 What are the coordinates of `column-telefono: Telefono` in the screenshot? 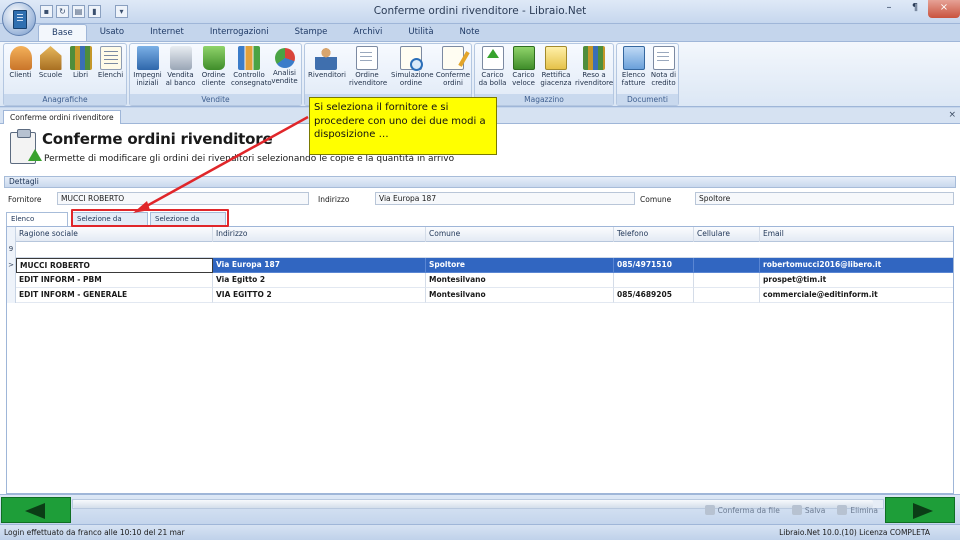 It's located at (654, 234).